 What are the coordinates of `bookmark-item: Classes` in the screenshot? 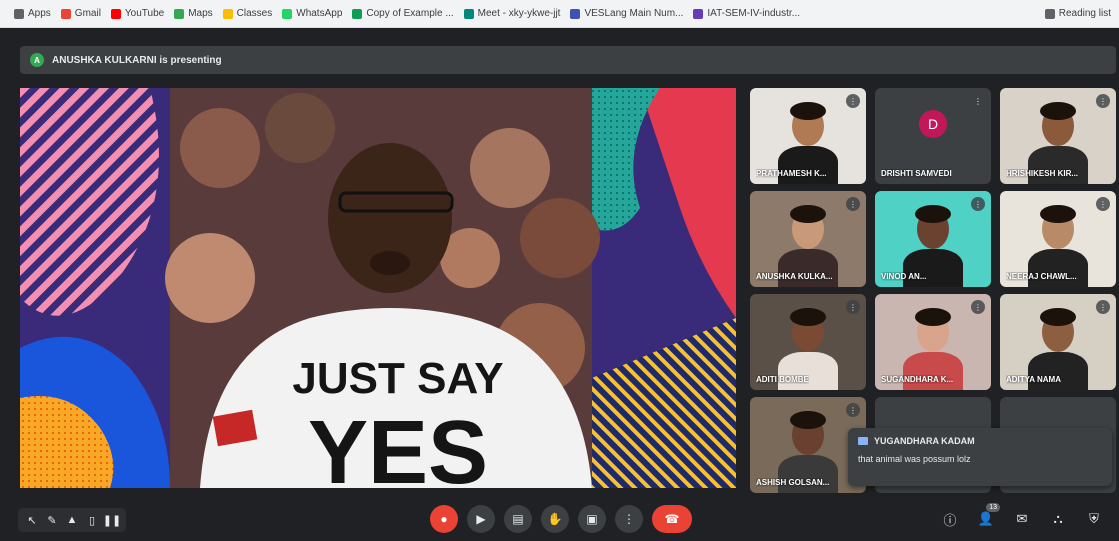 It's located at (247, 13).